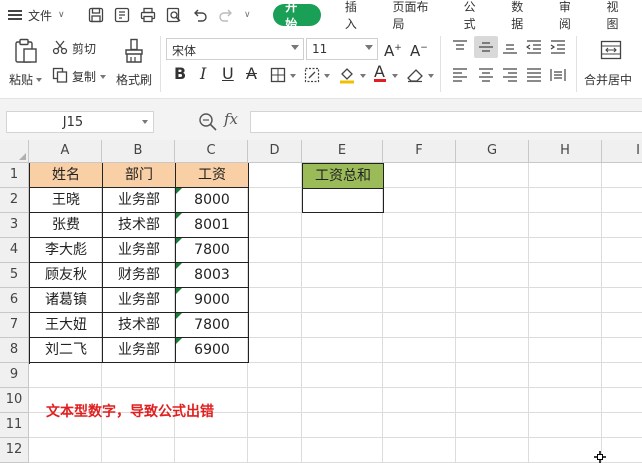  Describe the element at coordinates (228, 74) in the screenshot. I see `underline-icon: U` at that location.